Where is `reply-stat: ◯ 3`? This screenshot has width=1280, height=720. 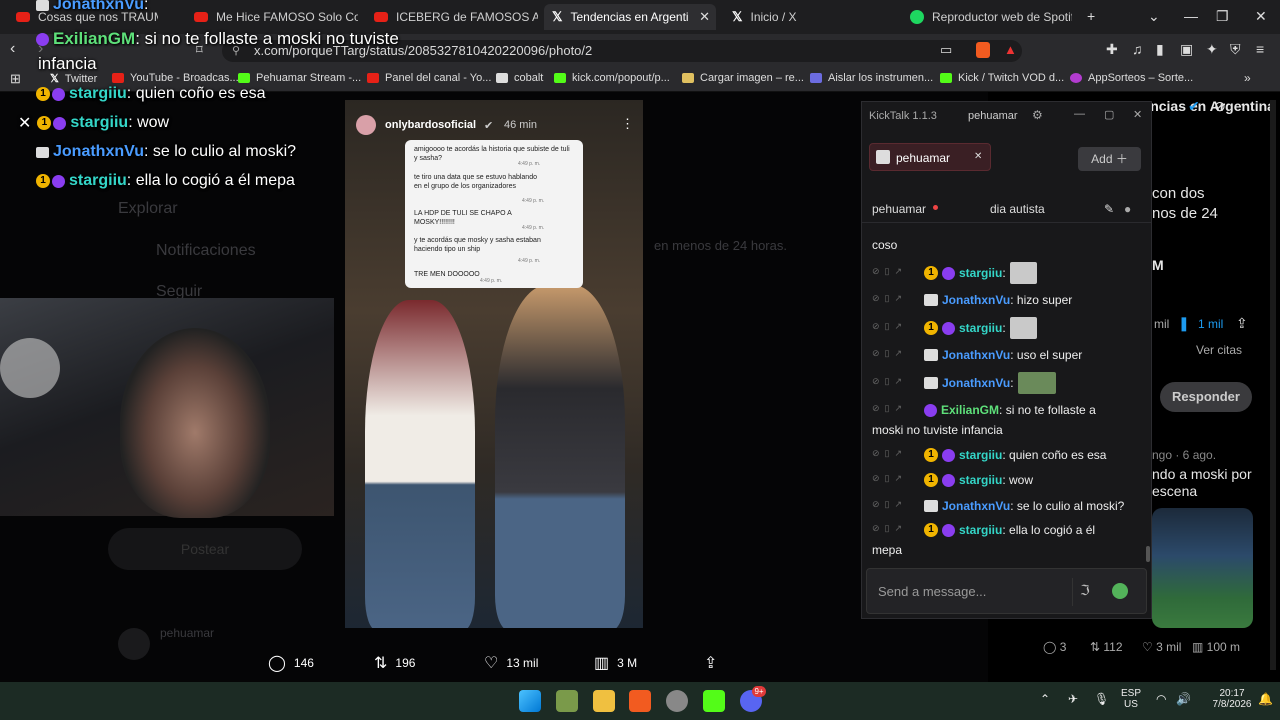 reply-stat: ◯ 3 is located at coordinates (1054, 647).